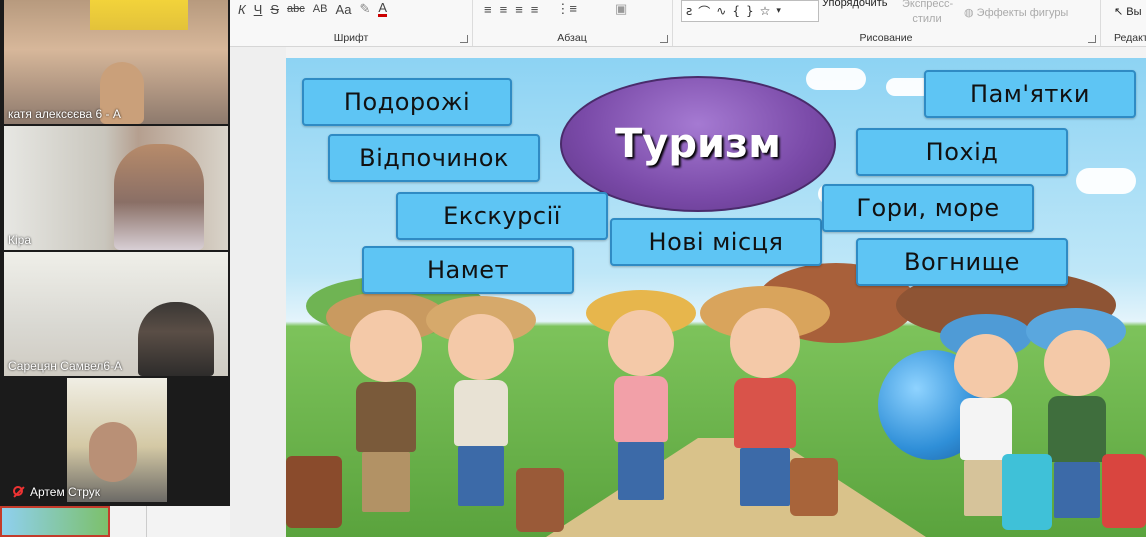 This screenshot has width=1146, height=537. What do you see at coordinates (146, 521) in the screenshot?
I see `thumbnail-divider` at bounding box center [146, 521].